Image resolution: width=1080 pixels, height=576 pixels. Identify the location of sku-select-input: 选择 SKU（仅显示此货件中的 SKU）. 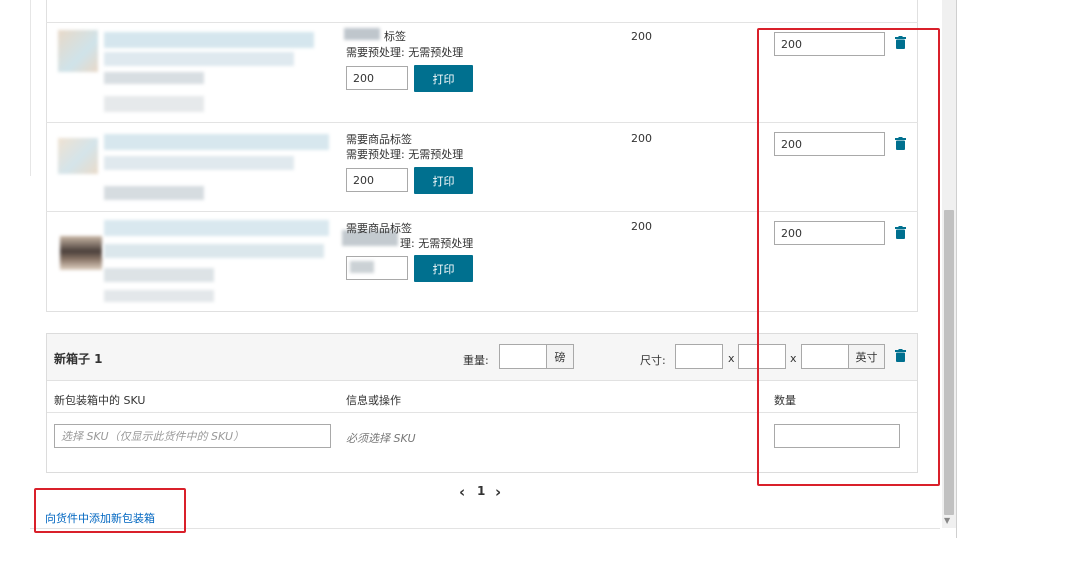
(192, 436).